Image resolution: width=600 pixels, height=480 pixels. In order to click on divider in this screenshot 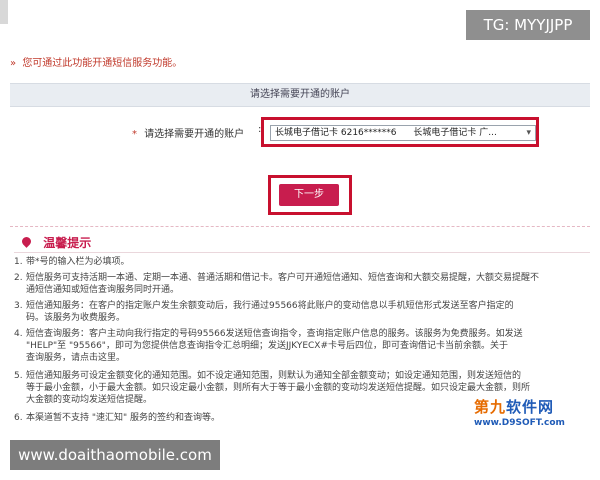, I will do `click(300, 226)`.